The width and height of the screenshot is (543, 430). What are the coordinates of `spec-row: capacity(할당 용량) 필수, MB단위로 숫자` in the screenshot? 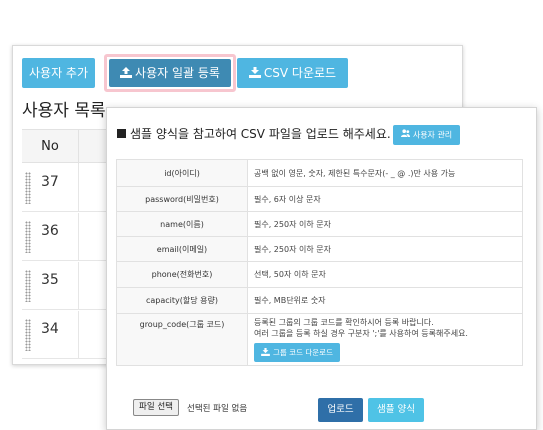 It's located at (319, 300).